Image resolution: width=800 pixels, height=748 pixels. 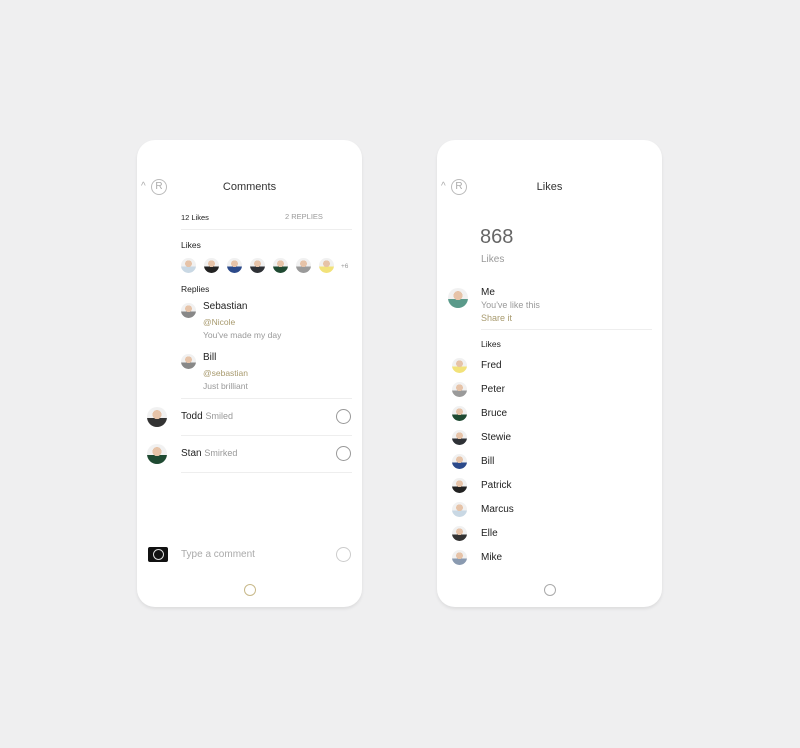 What do you see at coordinates (496, 437) in the screenshot?
I see `person-name: Stewie` at bounding box center [496, 437].